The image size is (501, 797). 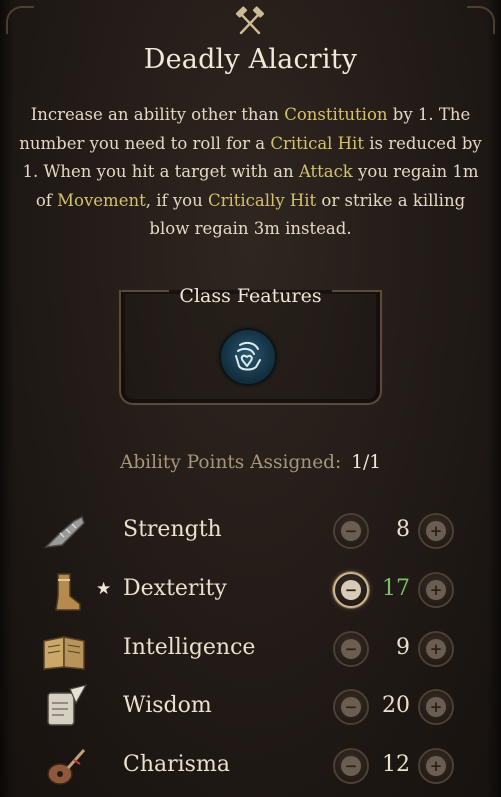 What do you see at coordinates (403, 529) in the screenshot?
I see `ability-score: 8` at bounding box center [403, 529].